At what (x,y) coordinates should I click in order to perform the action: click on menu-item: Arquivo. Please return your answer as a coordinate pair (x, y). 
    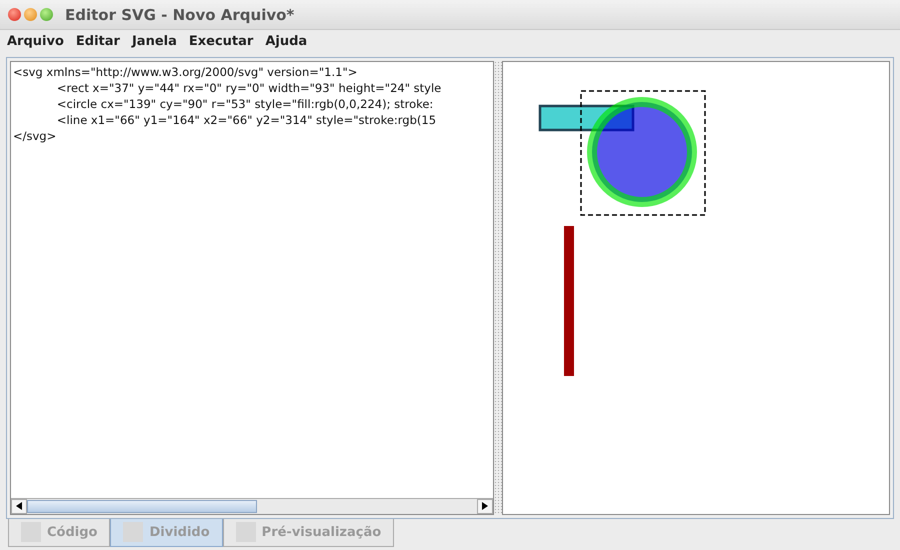
    Looking at the image, I should click on (35, 41).